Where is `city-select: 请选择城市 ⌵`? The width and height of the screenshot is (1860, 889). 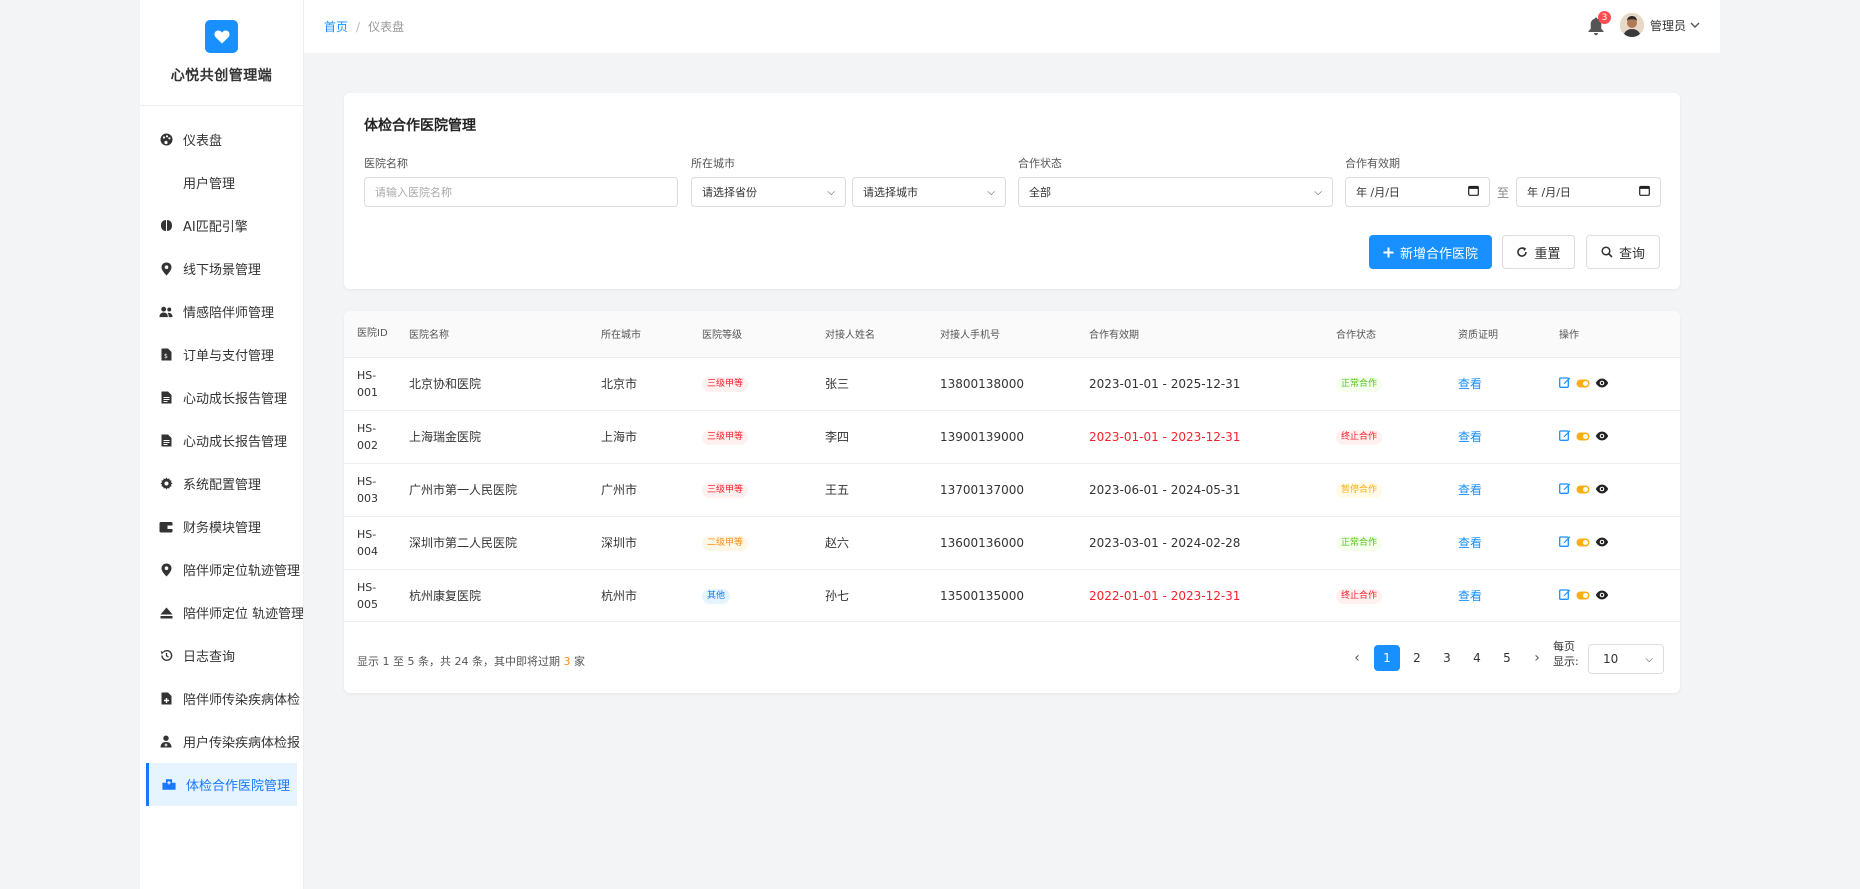 city-select: 请选择城市 ⌵ is located at coordinates (929, 192).